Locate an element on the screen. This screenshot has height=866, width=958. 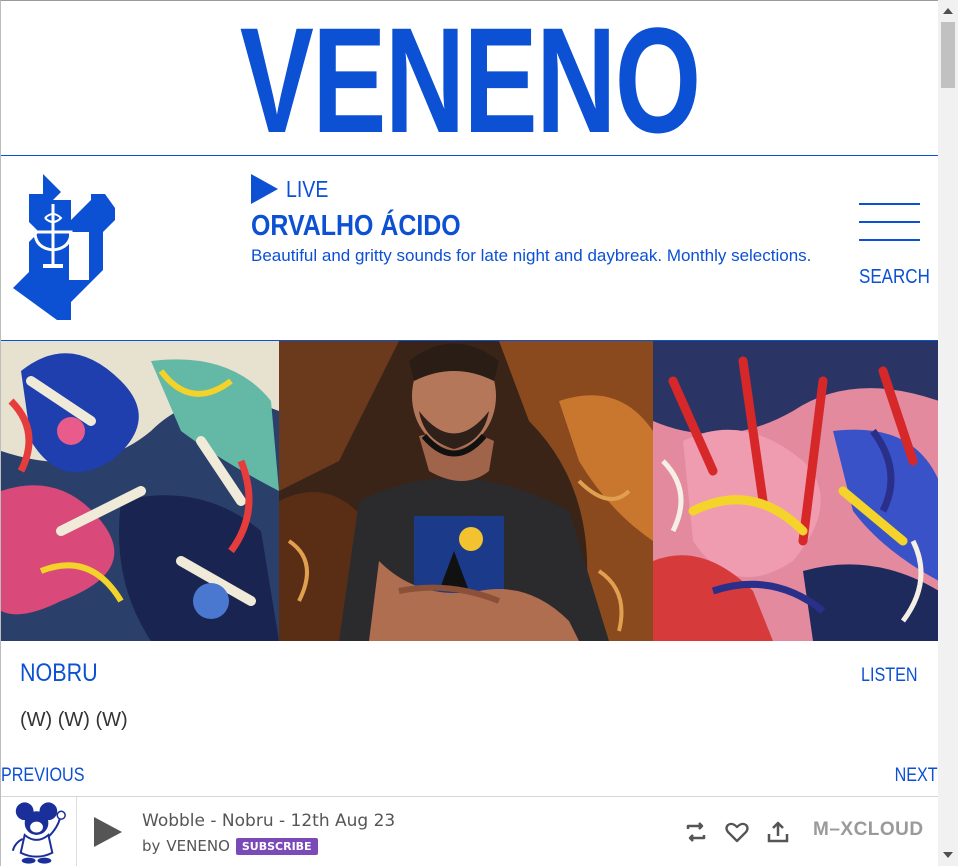
share-icon is located at coordinates (778, 832).